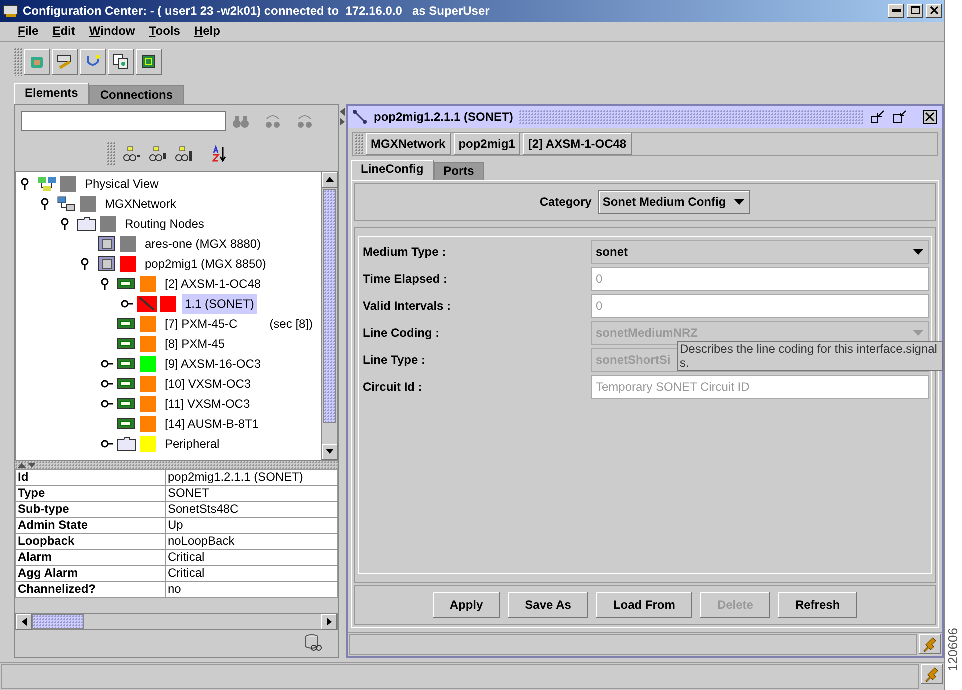  I want to click on property-value: no, so click(252, 589).